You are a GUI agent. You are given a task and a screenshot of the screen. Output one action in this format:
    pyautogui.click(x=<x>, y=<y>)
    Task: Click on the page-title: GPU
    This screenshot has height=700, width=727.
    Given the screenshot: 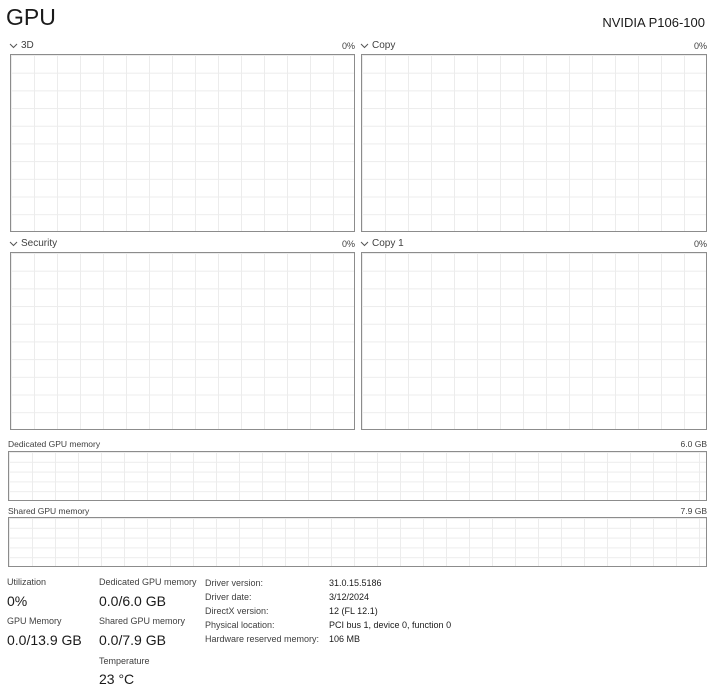 What is the action you would take?
    pyautogui.click(x=31, y=17)
    